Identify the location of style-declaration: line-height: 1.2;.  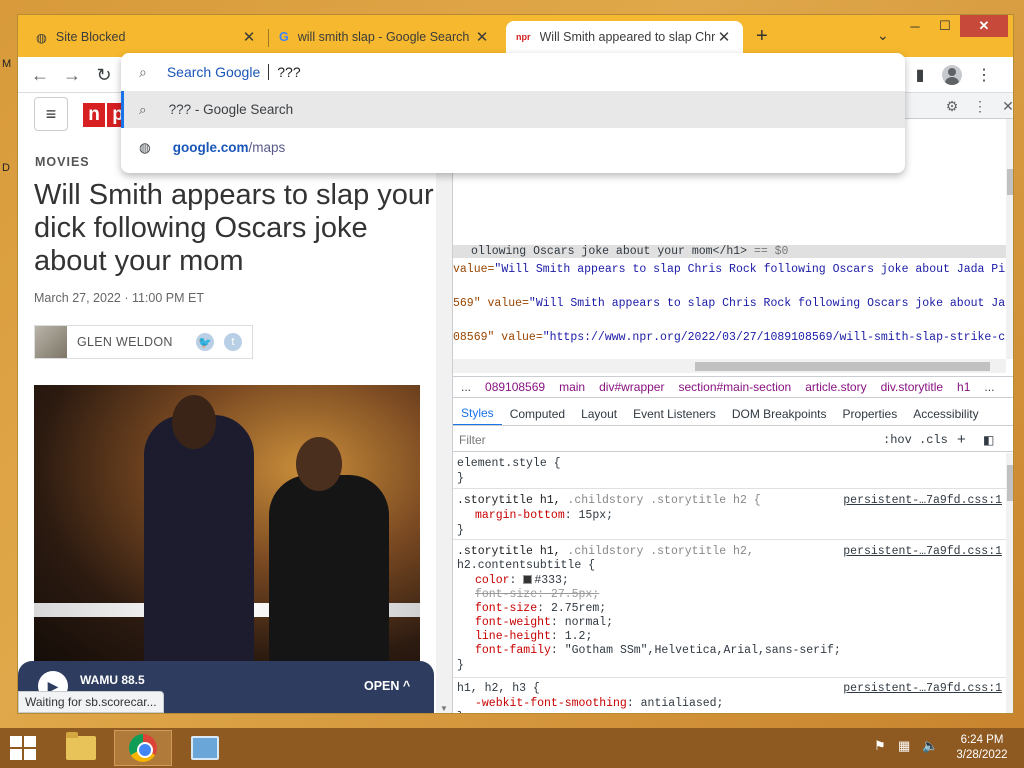
(533, 636).